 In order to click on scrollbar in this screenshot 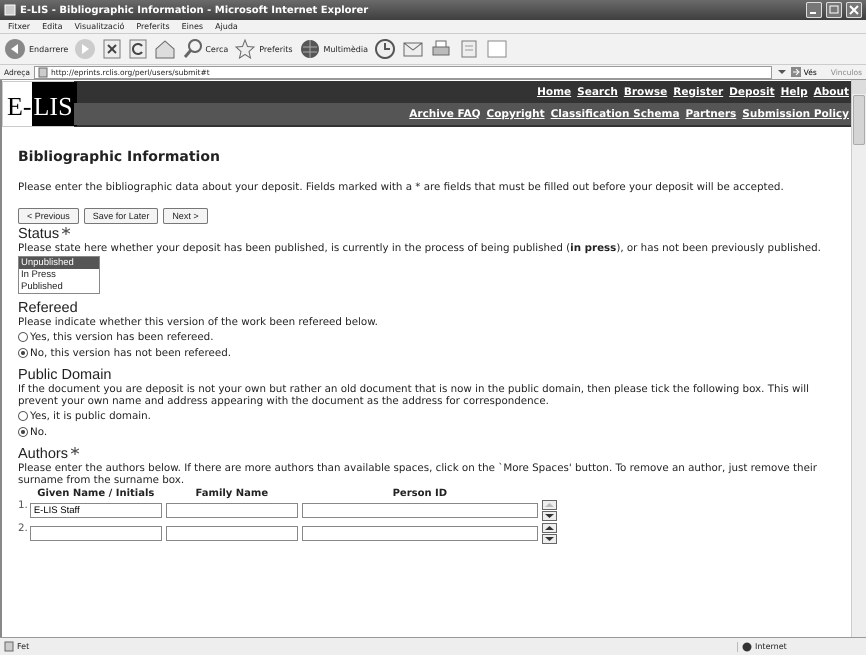, I will do `click(858, 358)`.